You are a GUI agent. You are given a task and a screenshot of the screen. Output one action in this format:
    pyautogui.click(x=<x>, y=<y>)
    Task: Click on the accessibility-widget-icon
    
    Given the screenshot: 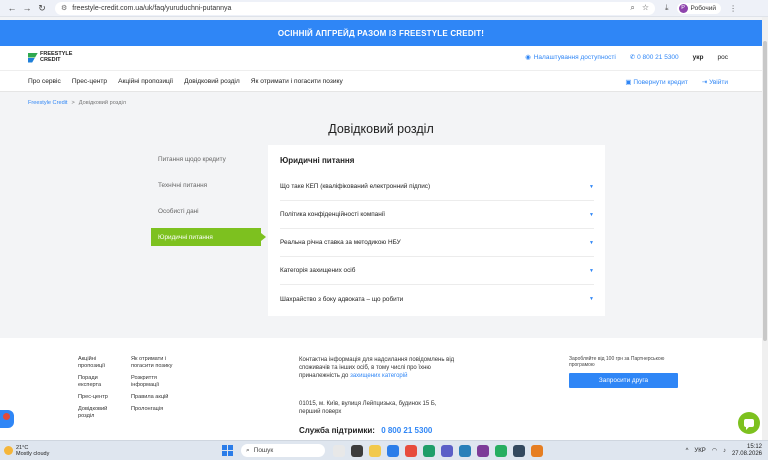 What is the action you would take?
    pyautogui.click(x=7, y=419)
    